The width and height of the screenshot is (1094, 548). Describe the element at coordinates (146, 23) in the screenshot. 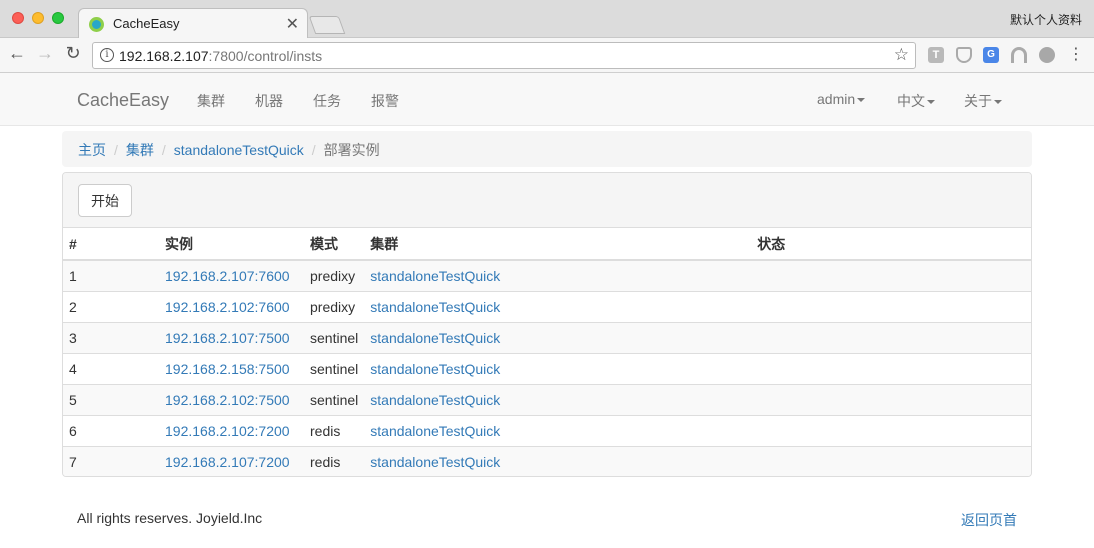

I see `tab-title: CacheEasy` at that location.